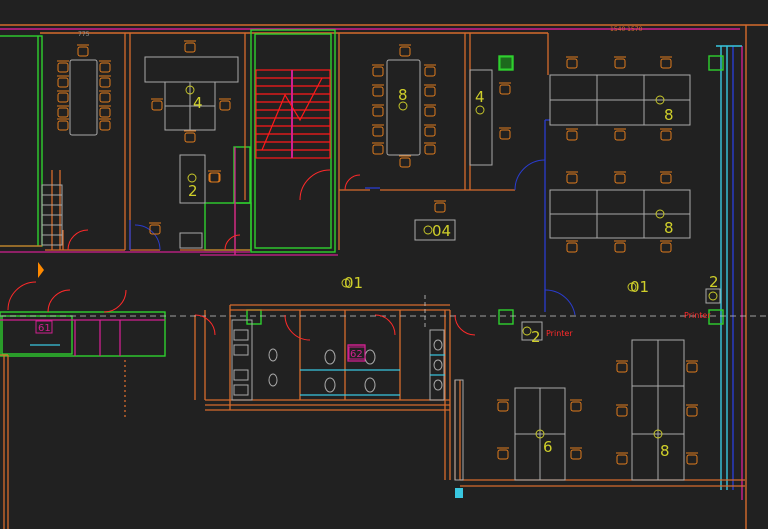 The height and width of the screenshot is (529, 768). I want to click on label-storage: 4, so click(480, 97).